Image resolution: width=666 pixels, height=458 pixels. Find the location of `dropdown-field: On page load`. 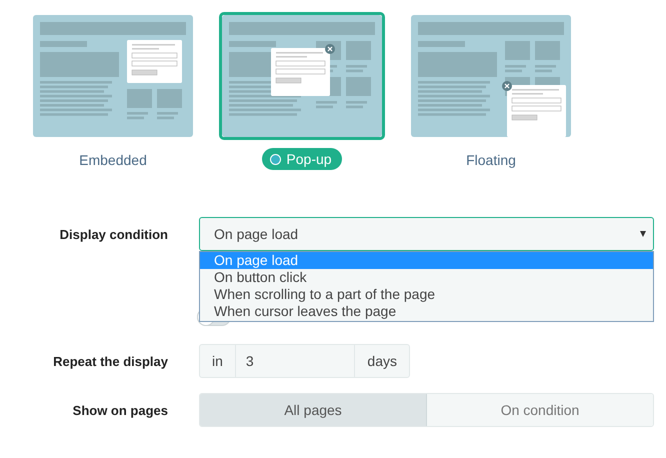

dropdown-field: On page load is located at coordinates (426, 234).